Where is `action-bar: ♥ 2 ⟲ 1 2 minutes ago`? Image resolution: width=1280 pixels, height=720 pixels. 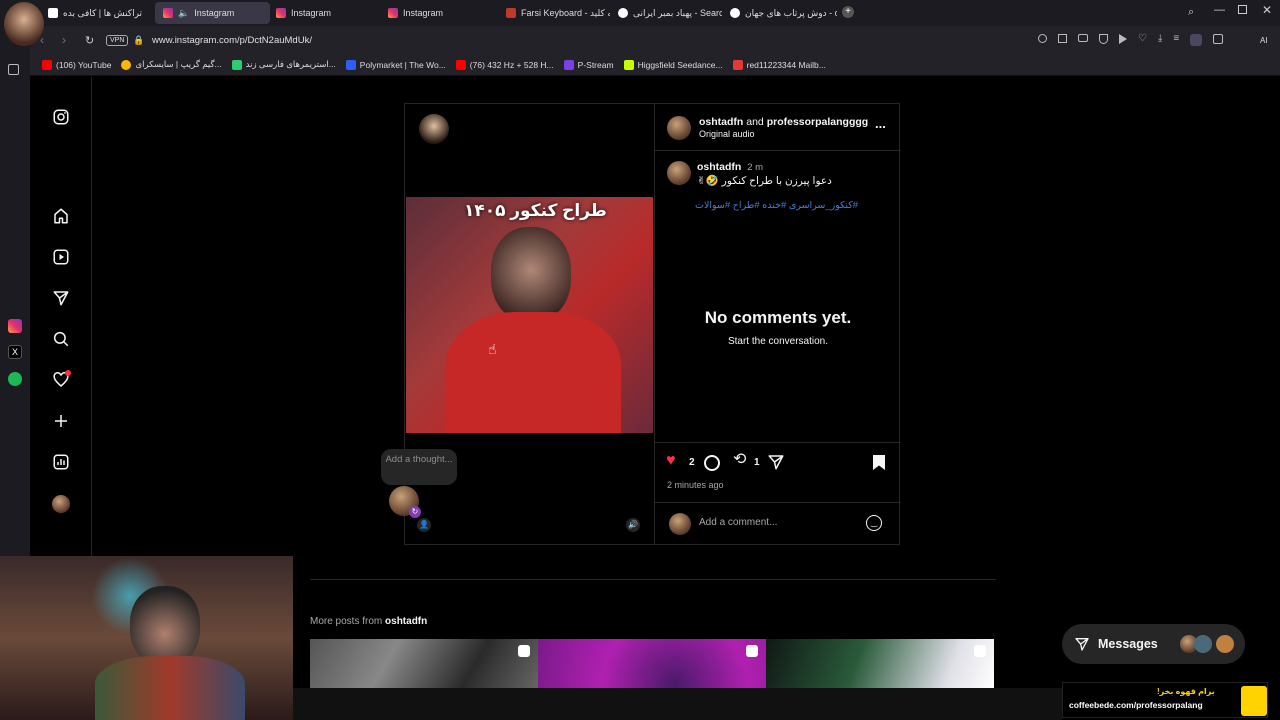 action-bar: ♥ 2 ⟲ 1 2 minutes ago is located at coordinates (778, 467).